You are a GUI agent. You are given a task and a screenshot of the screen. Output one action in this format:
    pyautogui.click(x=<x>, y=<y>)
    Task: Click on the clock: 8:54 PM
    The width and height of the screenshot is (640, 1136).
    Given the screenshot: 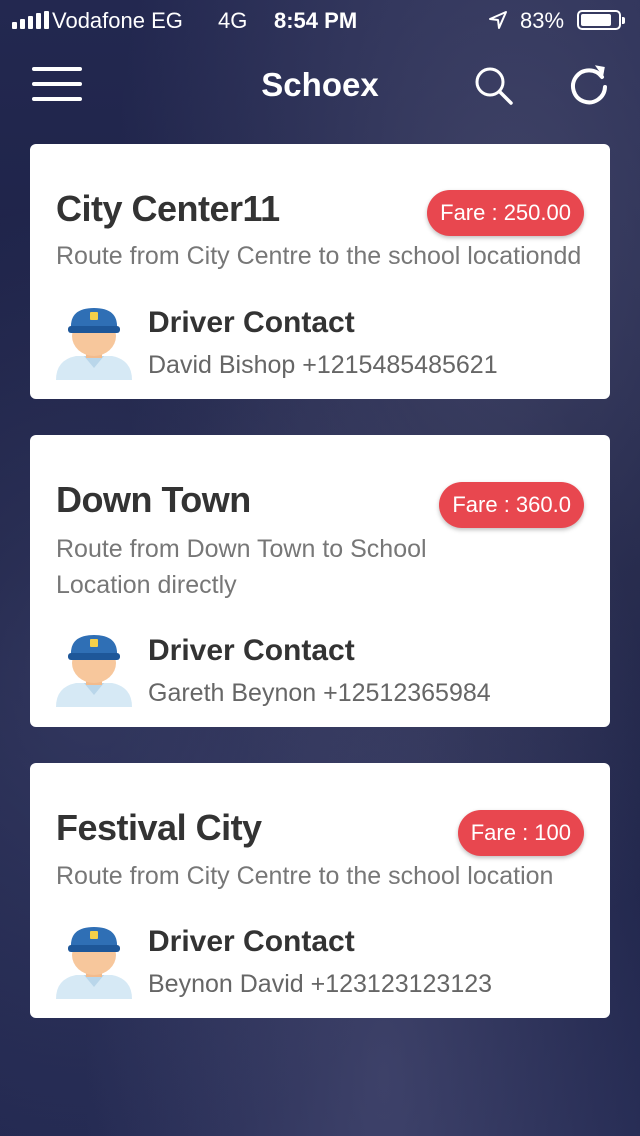 What is the action you would take?
    pyautogui.click(x=316, y=20)
    